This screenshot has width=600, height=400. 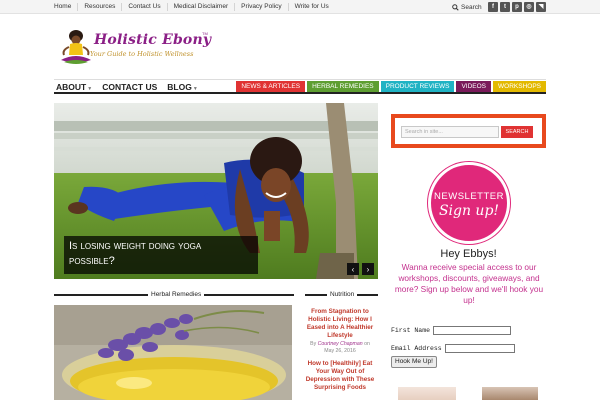 What do you see at coordinates (153, 40) in the screenshot?
I see `logo-title: Holistic Ebony` at bounding box center [153, 40].